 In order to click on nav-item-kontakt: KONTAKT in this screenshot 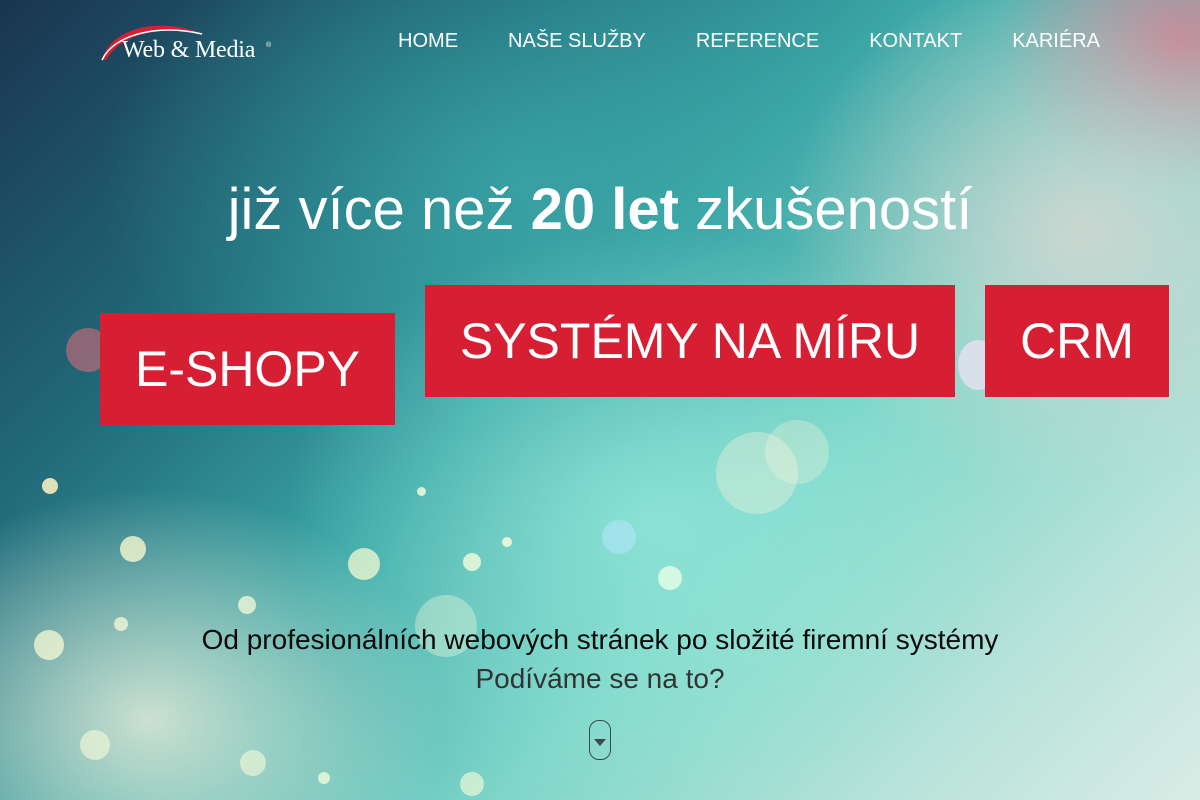, I will do `click(915, 41)`.